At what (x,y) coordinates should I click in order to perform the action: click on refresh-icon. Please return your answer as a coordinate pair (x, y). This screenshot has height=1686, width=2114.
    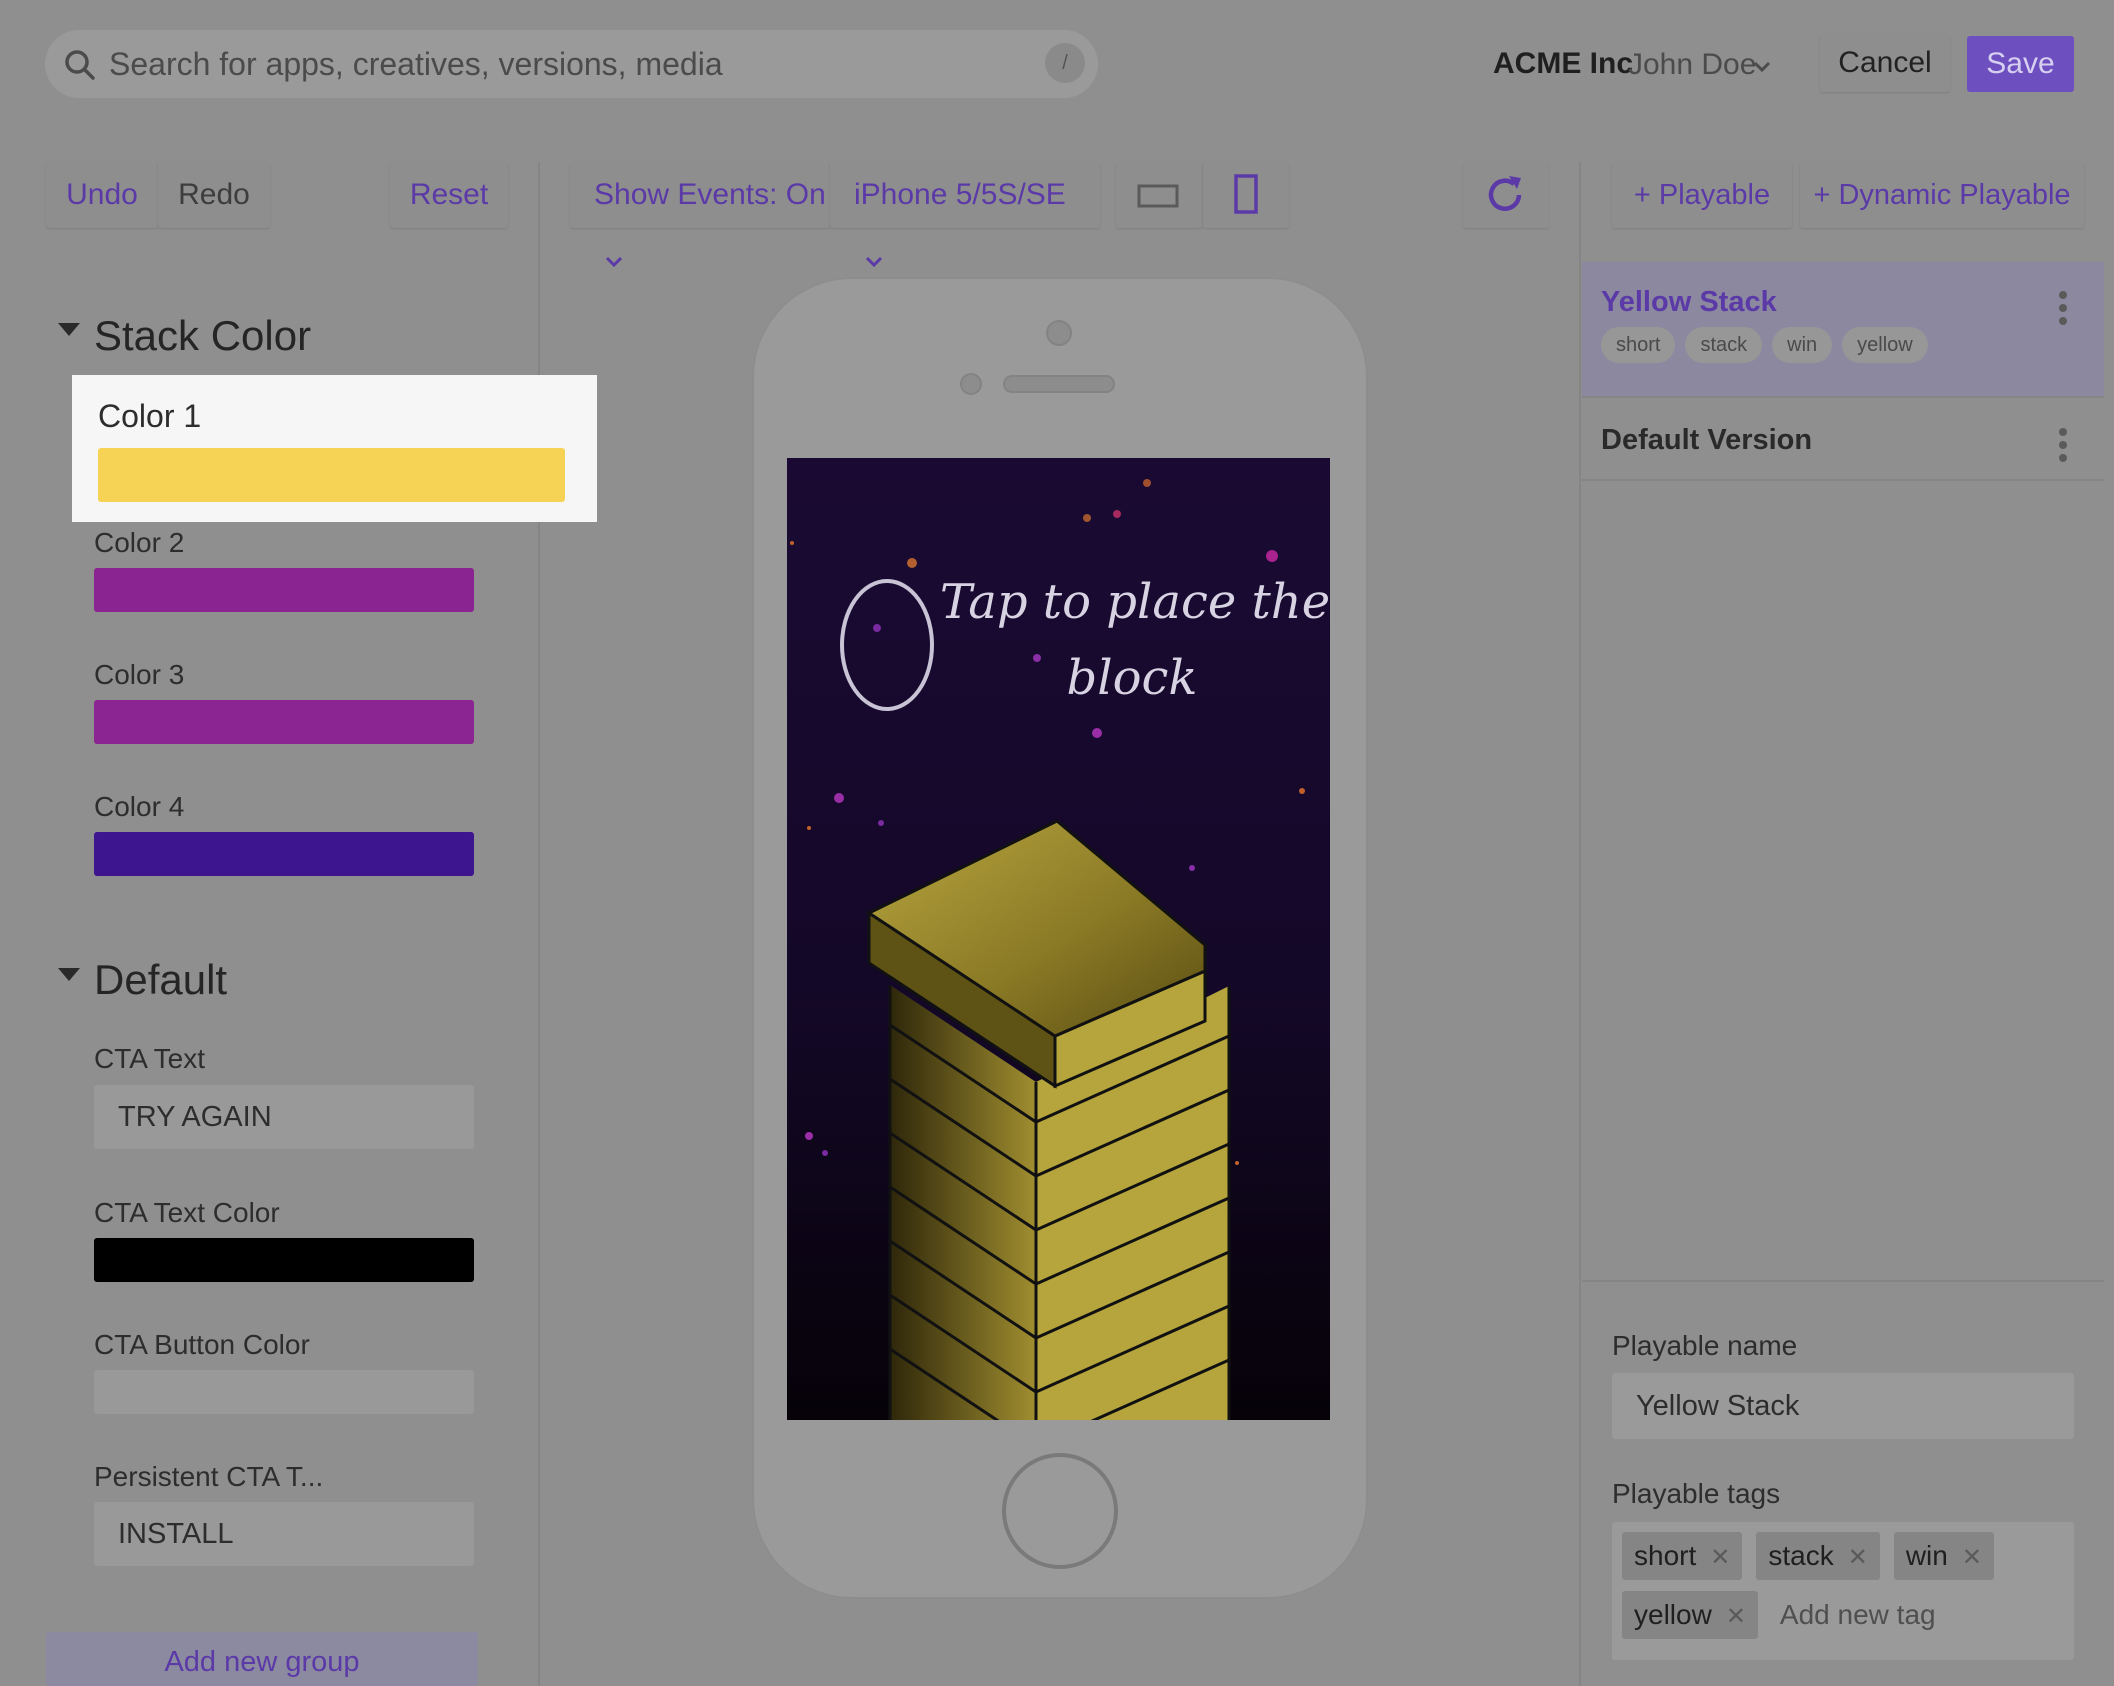
    Looking at the image, I should click on (1505, 193).